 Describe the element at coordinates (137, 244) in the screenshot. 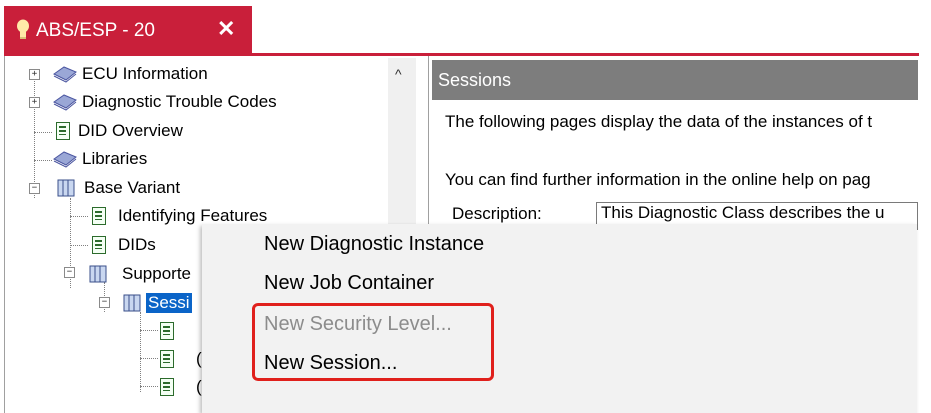

I see `tree-item-label: DIDs` at that location.